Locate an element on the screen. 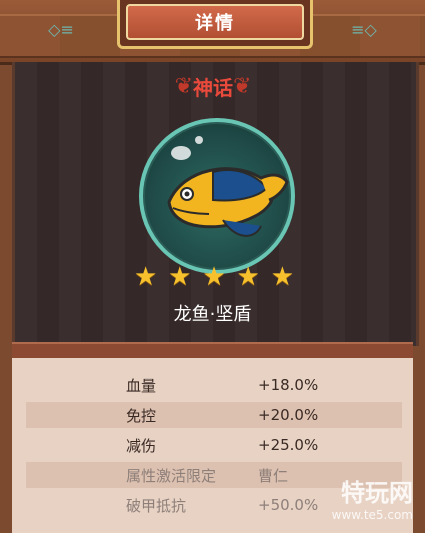 The height and width of the screenshot is (533, 425). stat-label: 血量 is located at coordinates (141, 385).